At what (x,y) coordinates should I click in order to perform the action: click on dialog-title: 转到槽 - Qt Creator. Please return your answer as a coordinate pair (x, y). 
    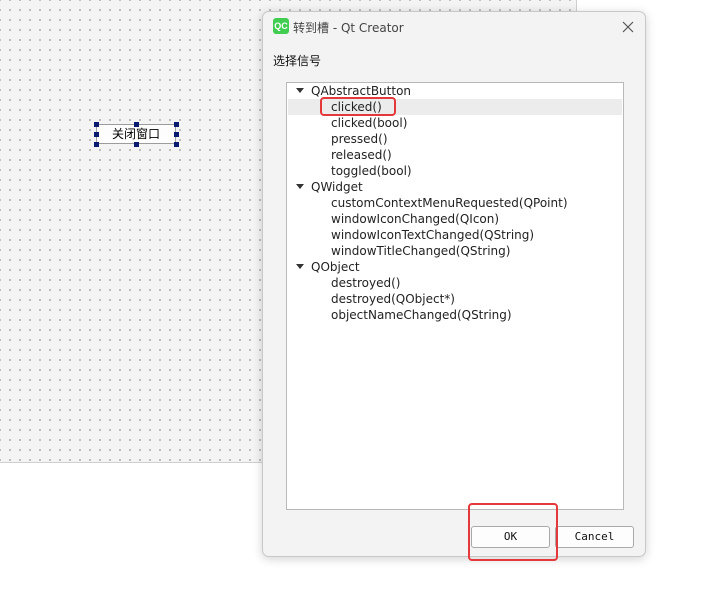
    Looking at the image, I should click on (348, 28).